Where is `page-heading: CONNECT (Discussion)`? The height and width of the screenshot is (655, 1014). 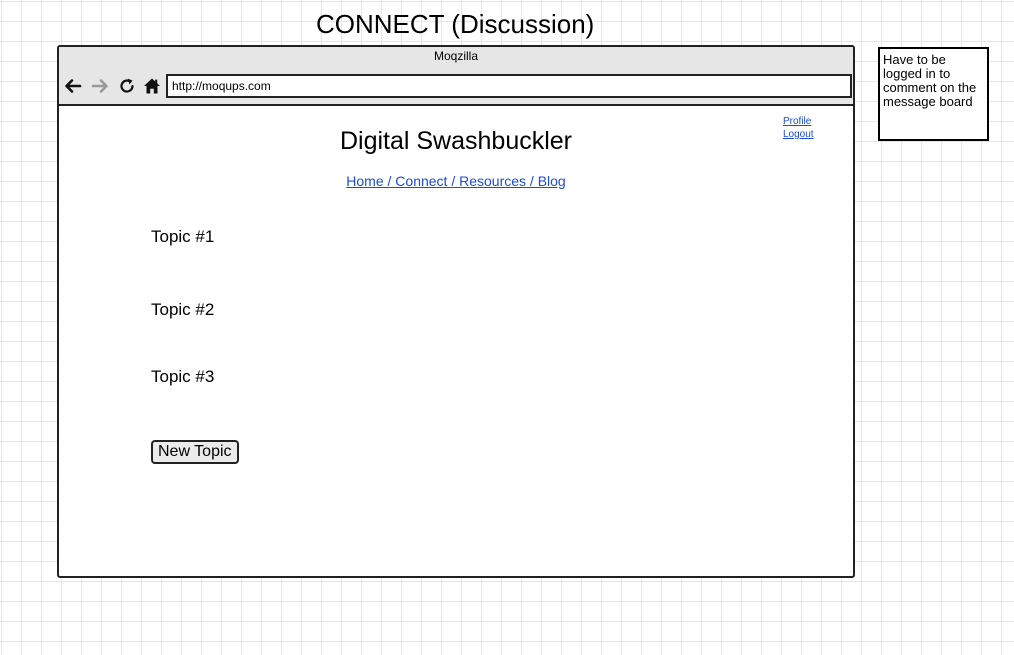 page-heading: CONNECT (Discussion) is located at coordinates (455, 24).